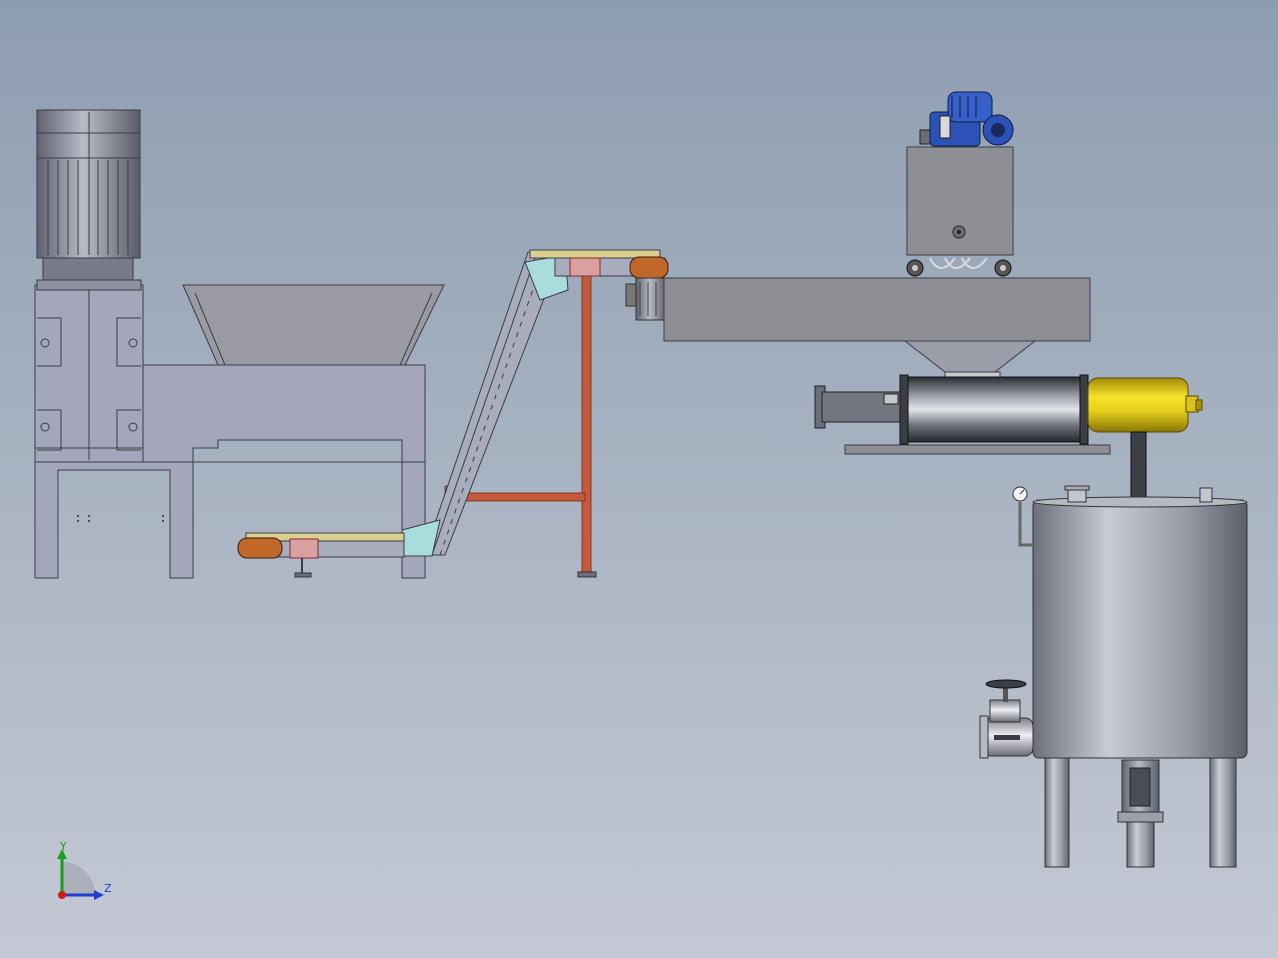  Describe the element at coordinates (304, 548) in the screenshot. I see `conveyor-bottom-bracket` at that location.